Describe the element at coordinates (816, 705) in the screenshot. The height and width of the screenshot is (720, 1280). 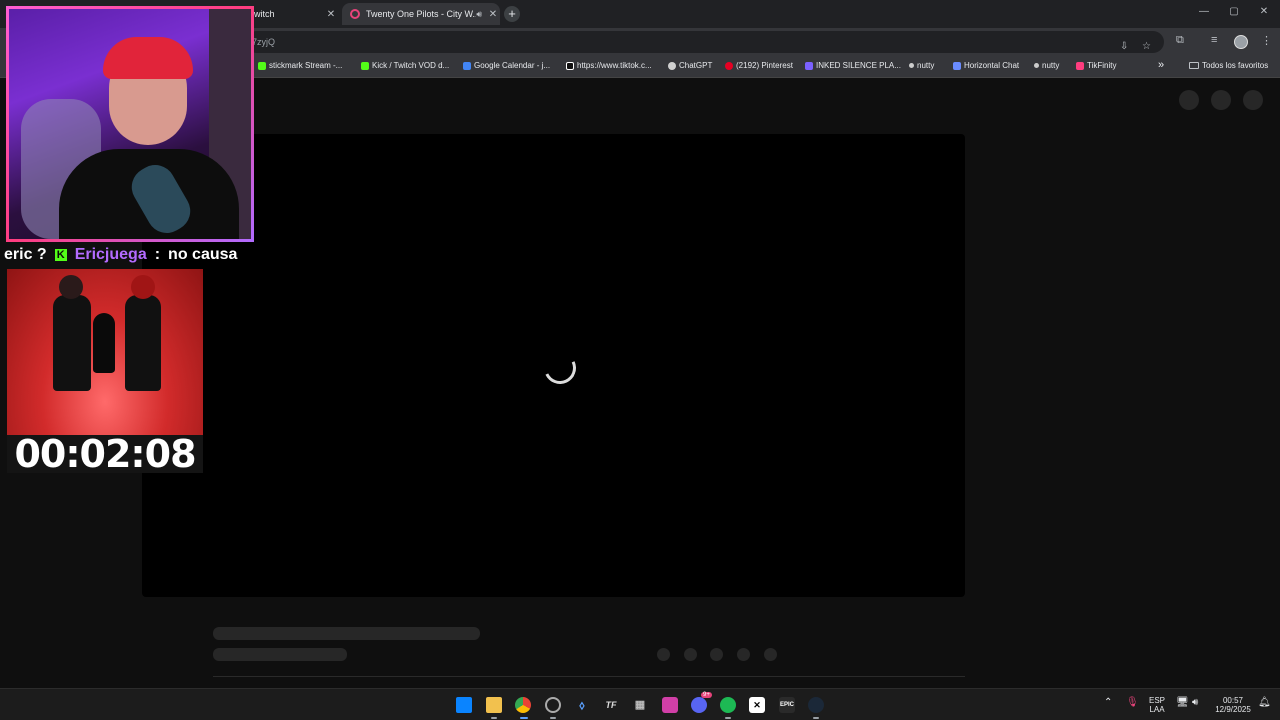
I see `steam-icon` at that location.